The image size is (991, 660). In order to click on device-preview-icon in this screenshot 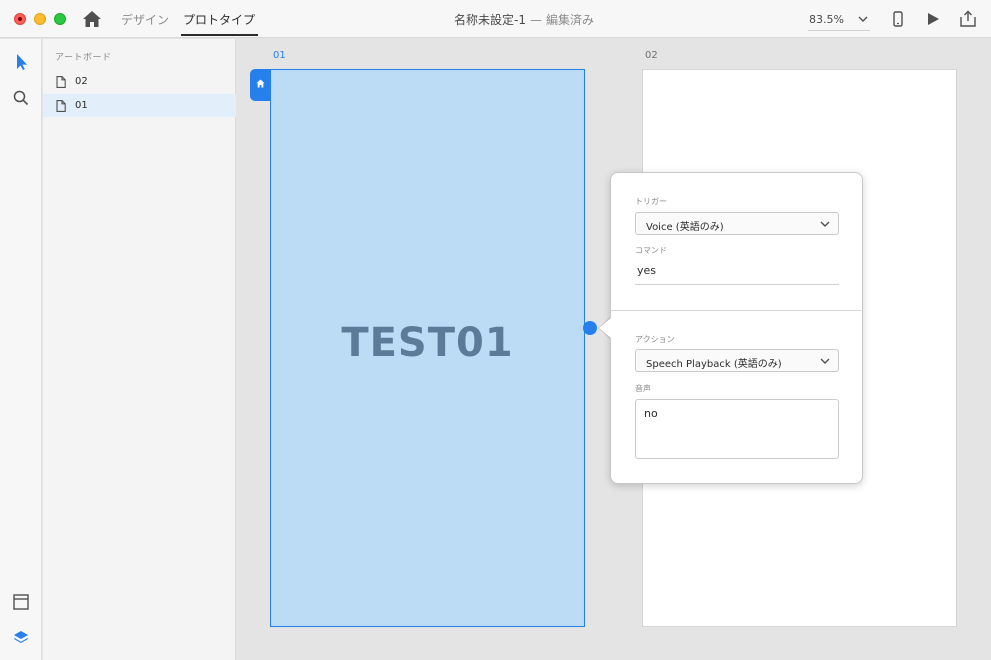, I will do `click(898, 19)`.